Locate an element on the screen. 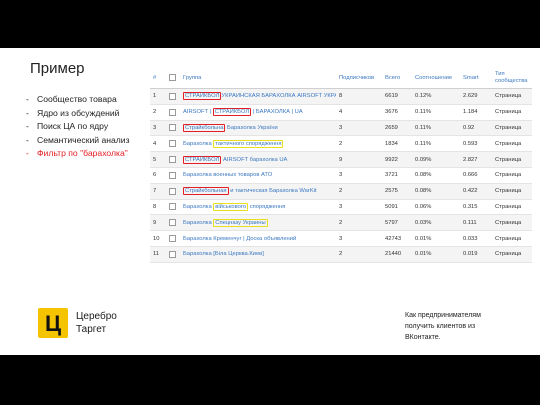  bullet-item: - Ядро из обсуждений is located at coordinates (78, 114).